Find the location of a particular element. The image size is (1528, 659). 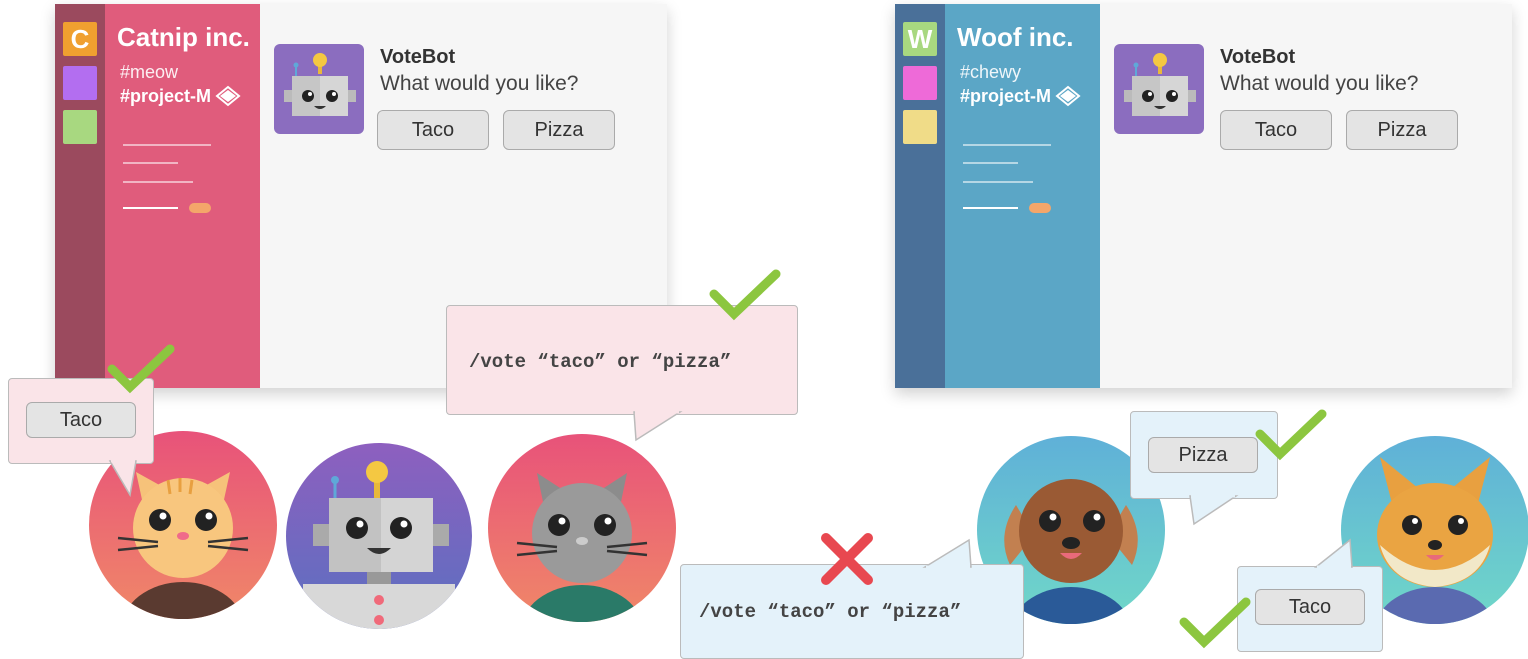

gray-cat-avatar is located at coordinates (582, 528).